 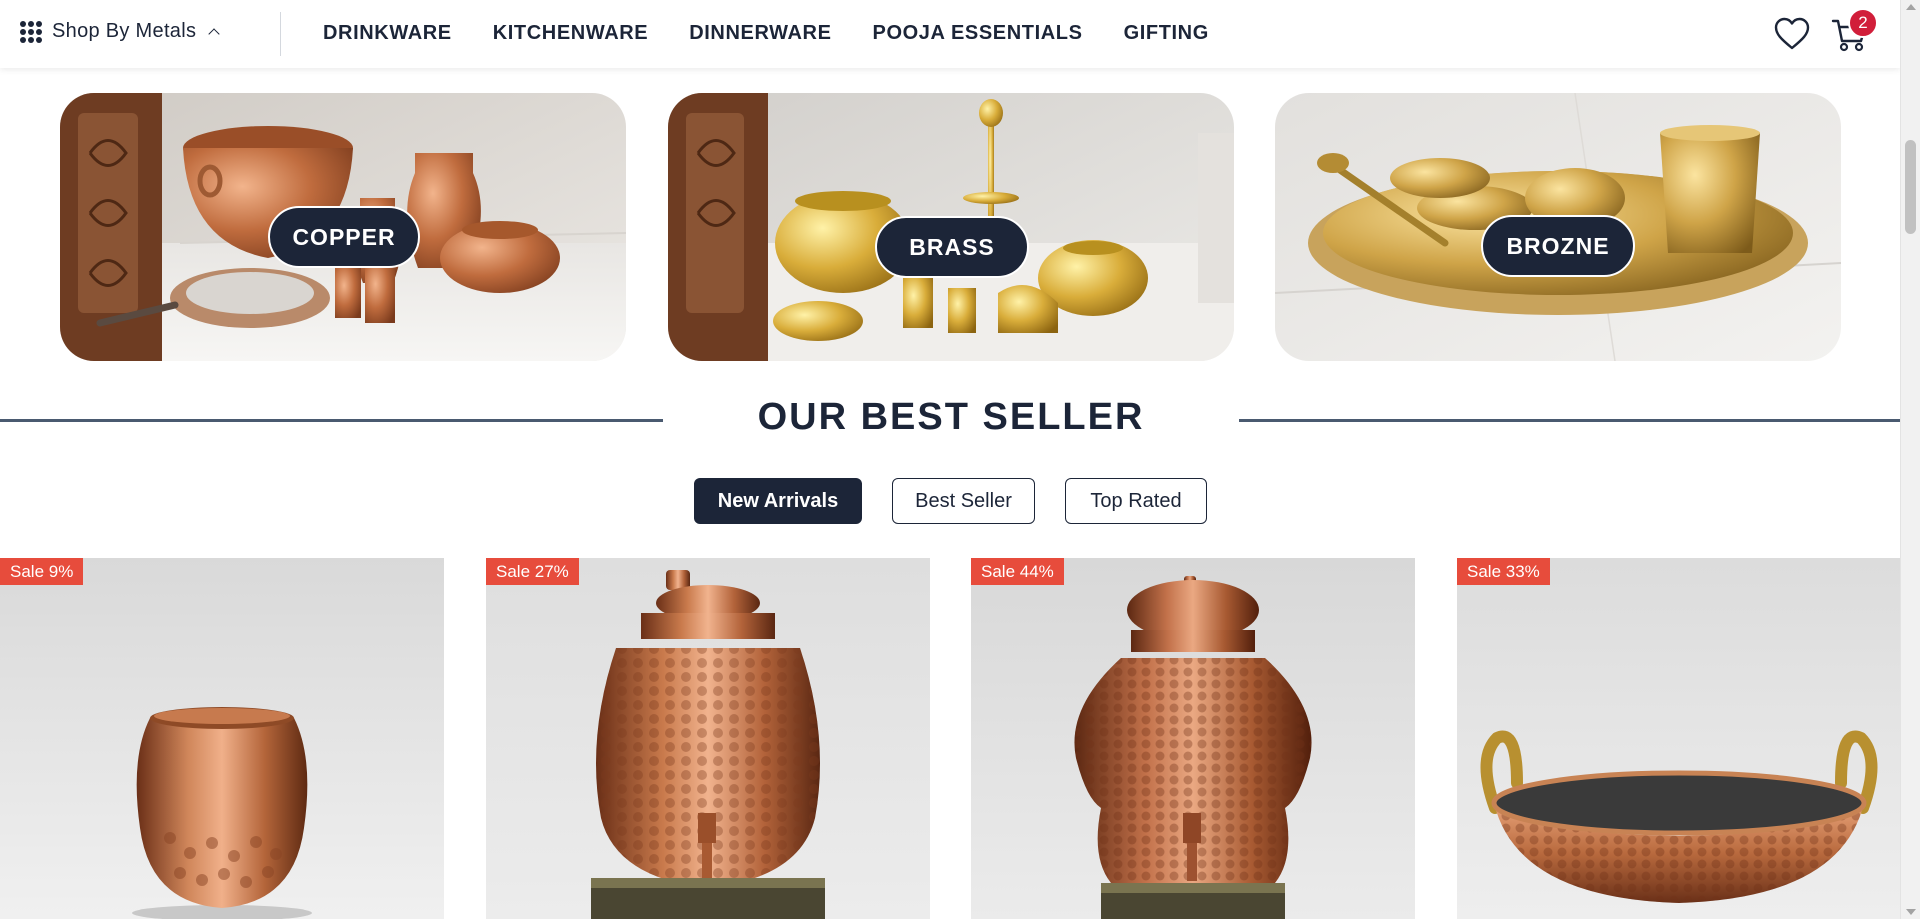 I want to click on shop-by-metals-menu: Shop By Metals, so click(x=120, y=31).